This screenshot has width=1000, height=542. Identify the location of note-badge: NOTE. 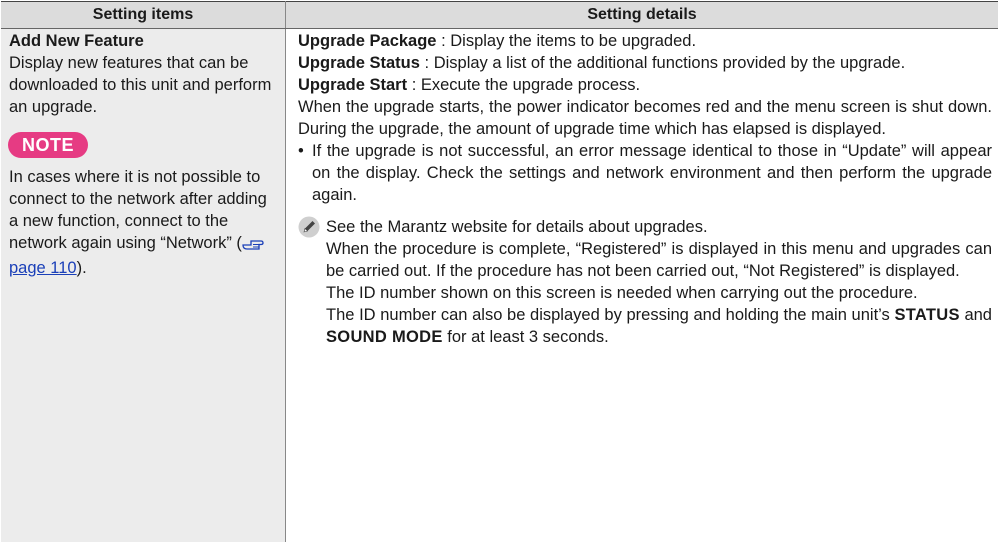
(48, 145).